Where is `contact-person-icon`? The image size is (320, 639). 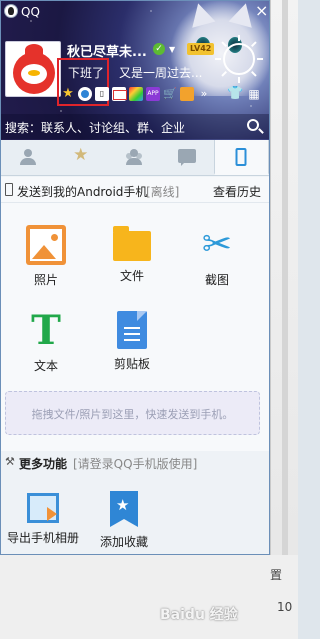
contact-person-icon is located at coordinates (27, 157).